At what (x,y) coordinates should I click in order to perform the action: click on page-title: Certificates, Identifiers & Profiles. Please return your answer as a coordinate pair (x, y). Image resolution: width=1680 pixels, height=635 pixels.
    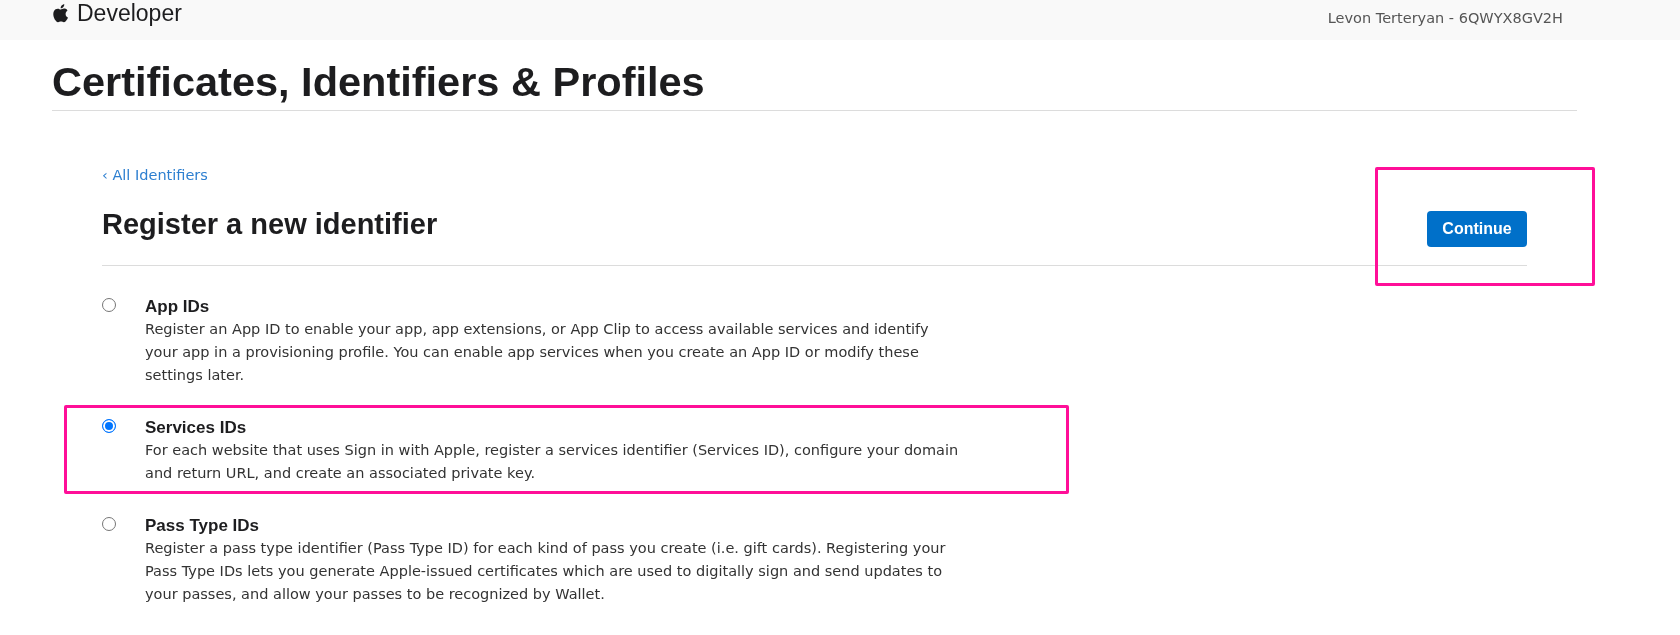
    Looking at the image, I should click on (378, 82).